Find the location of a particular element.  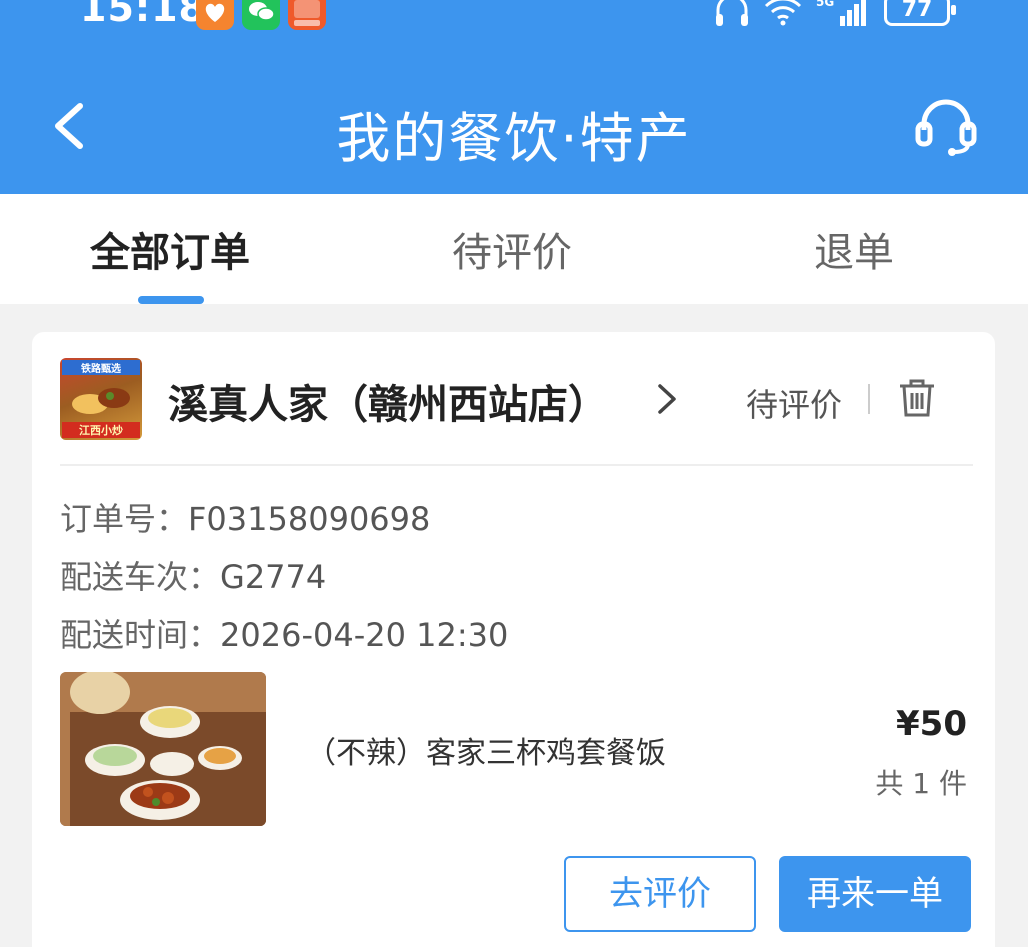

delivery-time-label: 配送时间： is located at coordinates (140, 635).